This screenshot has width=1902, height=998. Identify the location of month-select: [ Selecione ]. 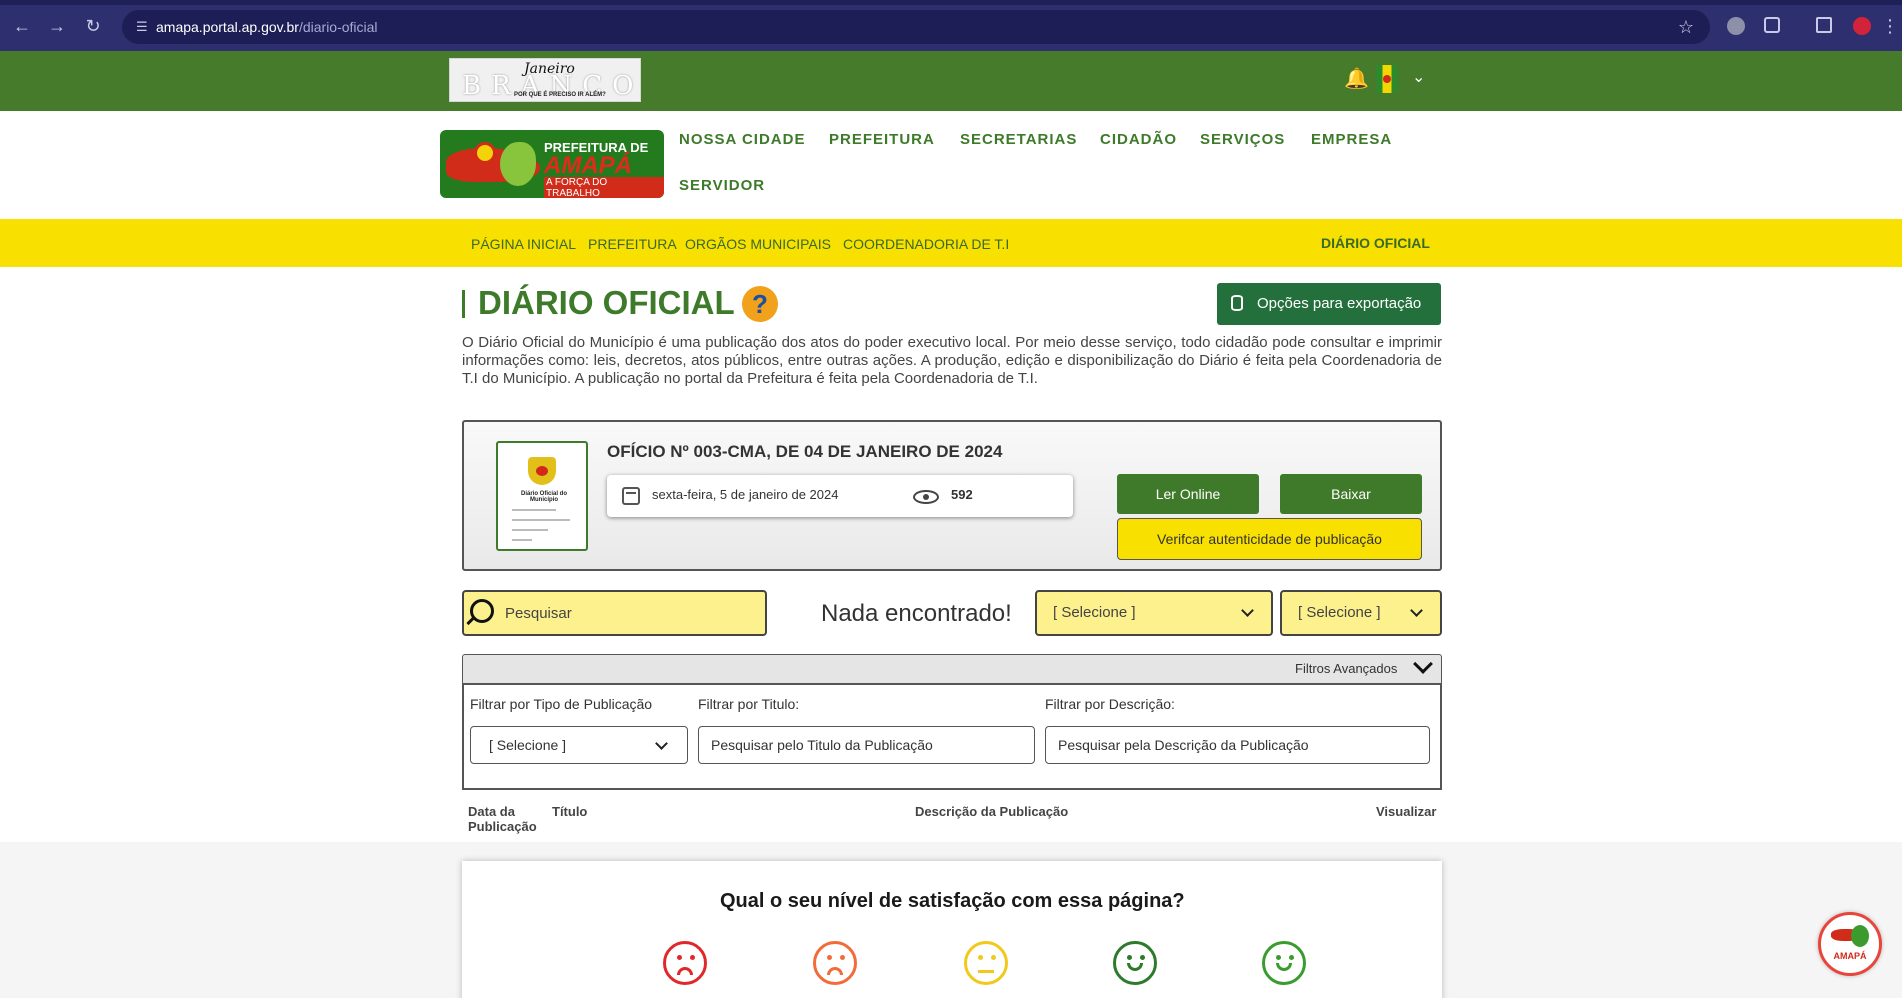
(1361, 613).